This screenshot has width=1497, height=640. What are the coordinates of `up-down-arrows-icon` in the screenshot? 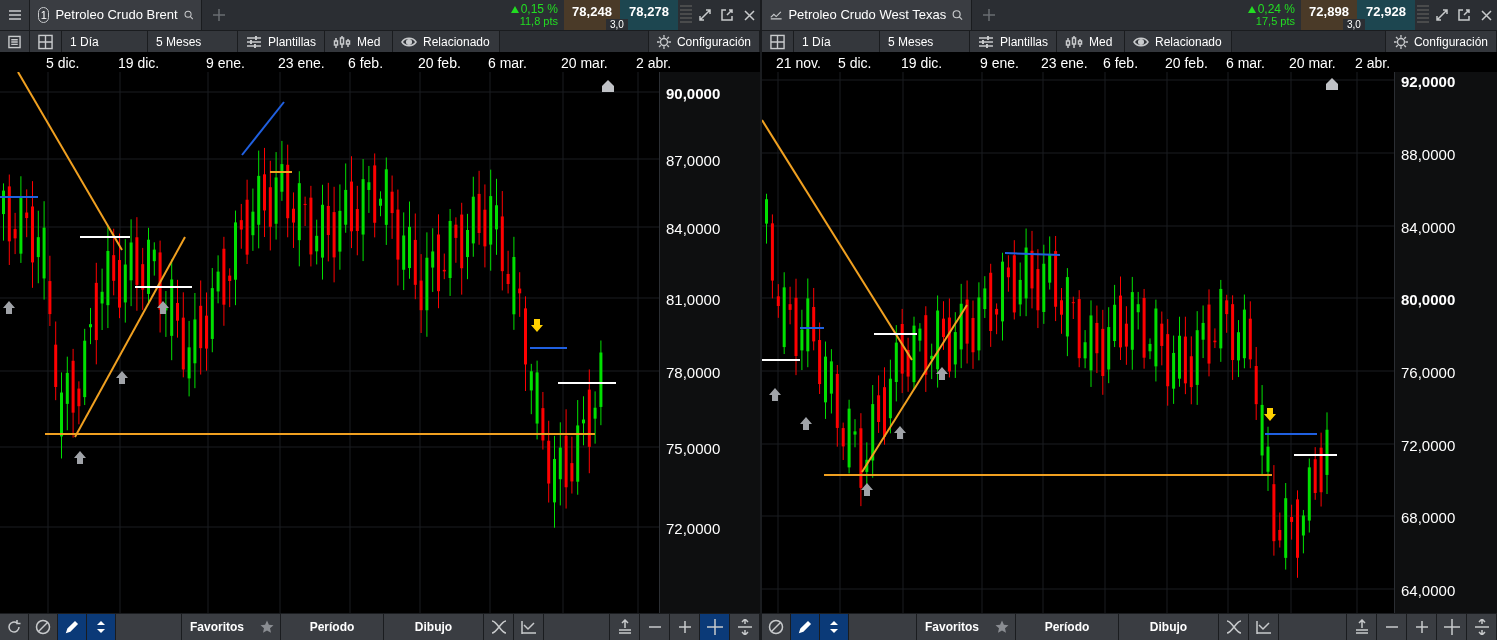 It's located at (101, 627).